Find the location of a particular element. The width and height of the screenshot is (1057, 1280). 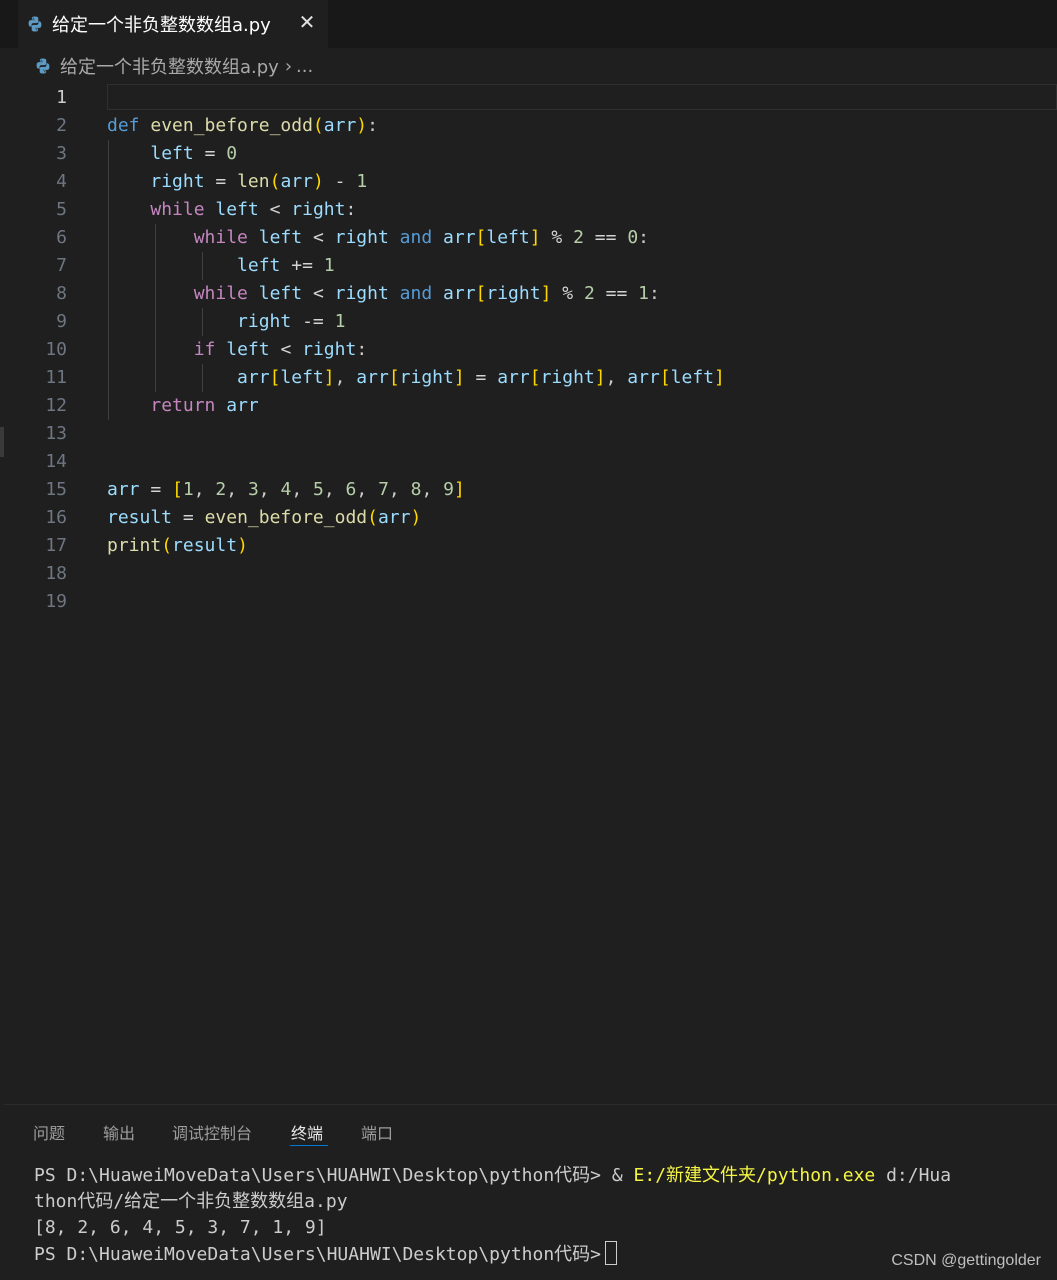

panel-tabs: 问题 输出 调试控制台 终端 端口 is located at coordinates (530, 1130).